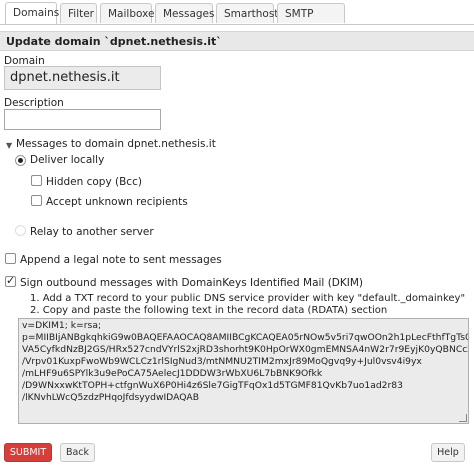  What do you see at coordinates (20, 230) in the screenshot?
I see `relay-radio` at bounding box center [20, 230].